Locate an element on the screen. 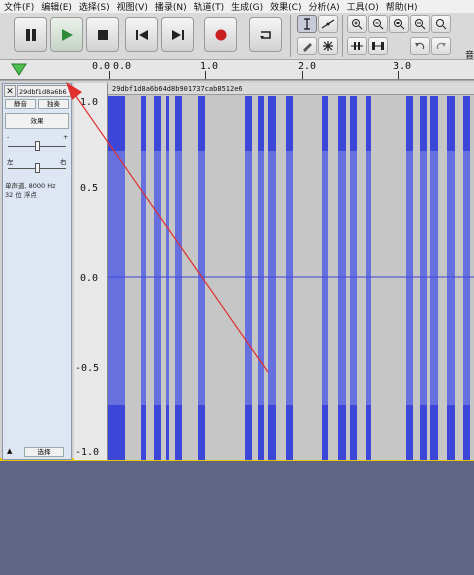 This screenshot has width=474, height=575. gain-minus-label: - is located at coordinates (8, 137).